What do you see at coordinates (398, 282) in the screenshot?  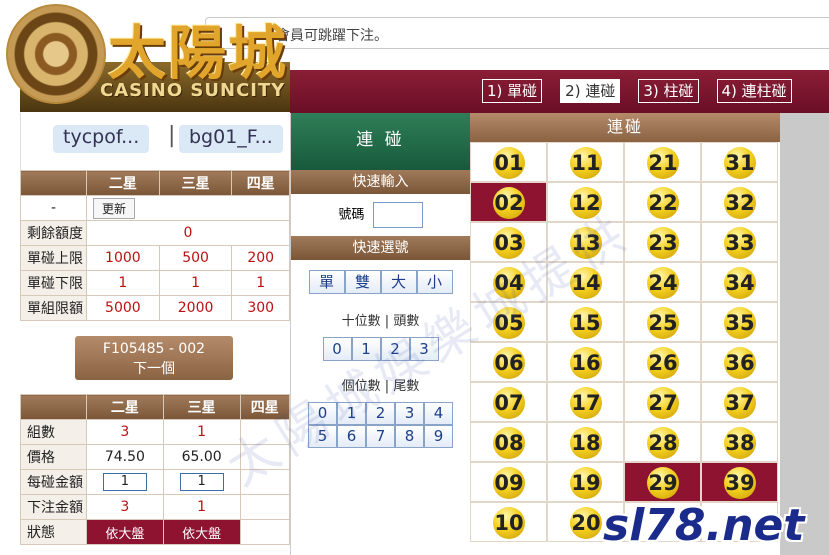 I see `big-button: 大` at bounding box center [398, 282].